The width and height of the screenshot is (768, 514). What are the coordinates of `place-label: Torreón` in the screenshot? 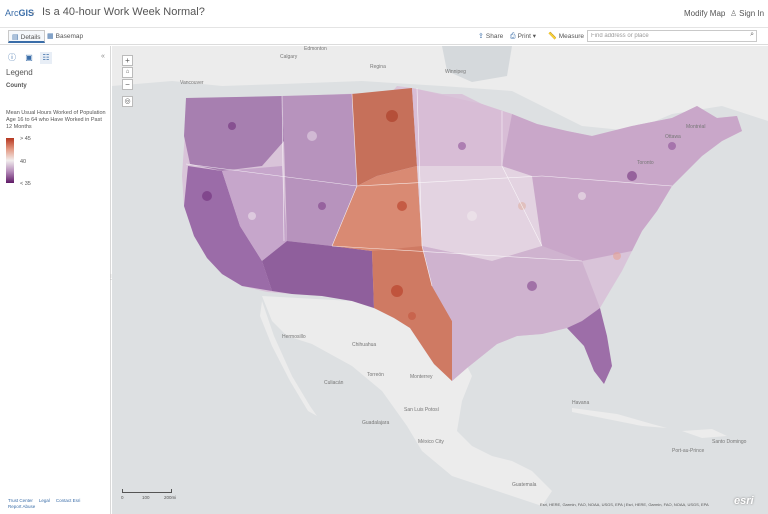 It's located at (375, 375).